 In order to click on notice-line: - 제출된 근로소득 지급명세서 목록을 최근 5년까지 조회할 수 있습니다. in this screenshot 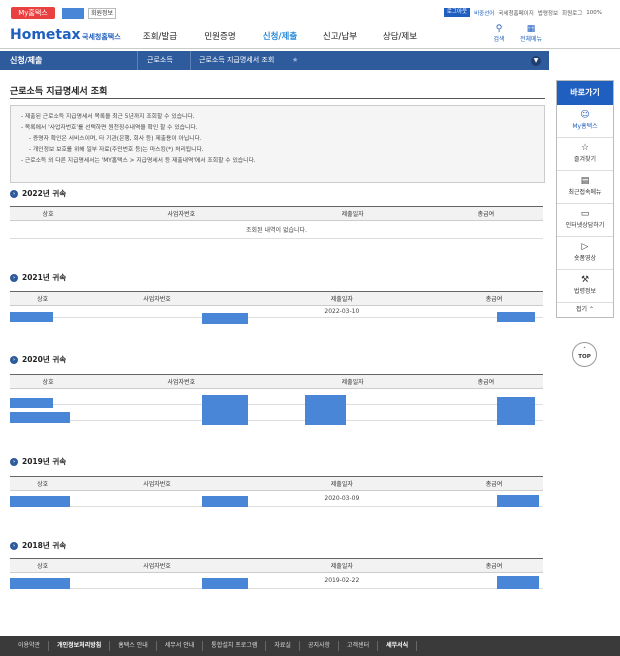, I will do `click(108, 117)`.